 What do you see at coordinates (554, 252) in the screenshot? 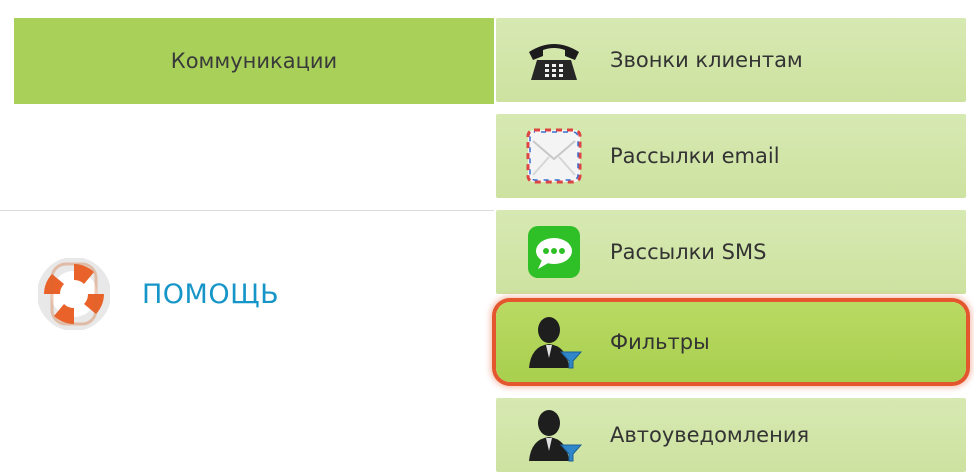
I see `sms-chat-icon` at bounding box center [554, 252].